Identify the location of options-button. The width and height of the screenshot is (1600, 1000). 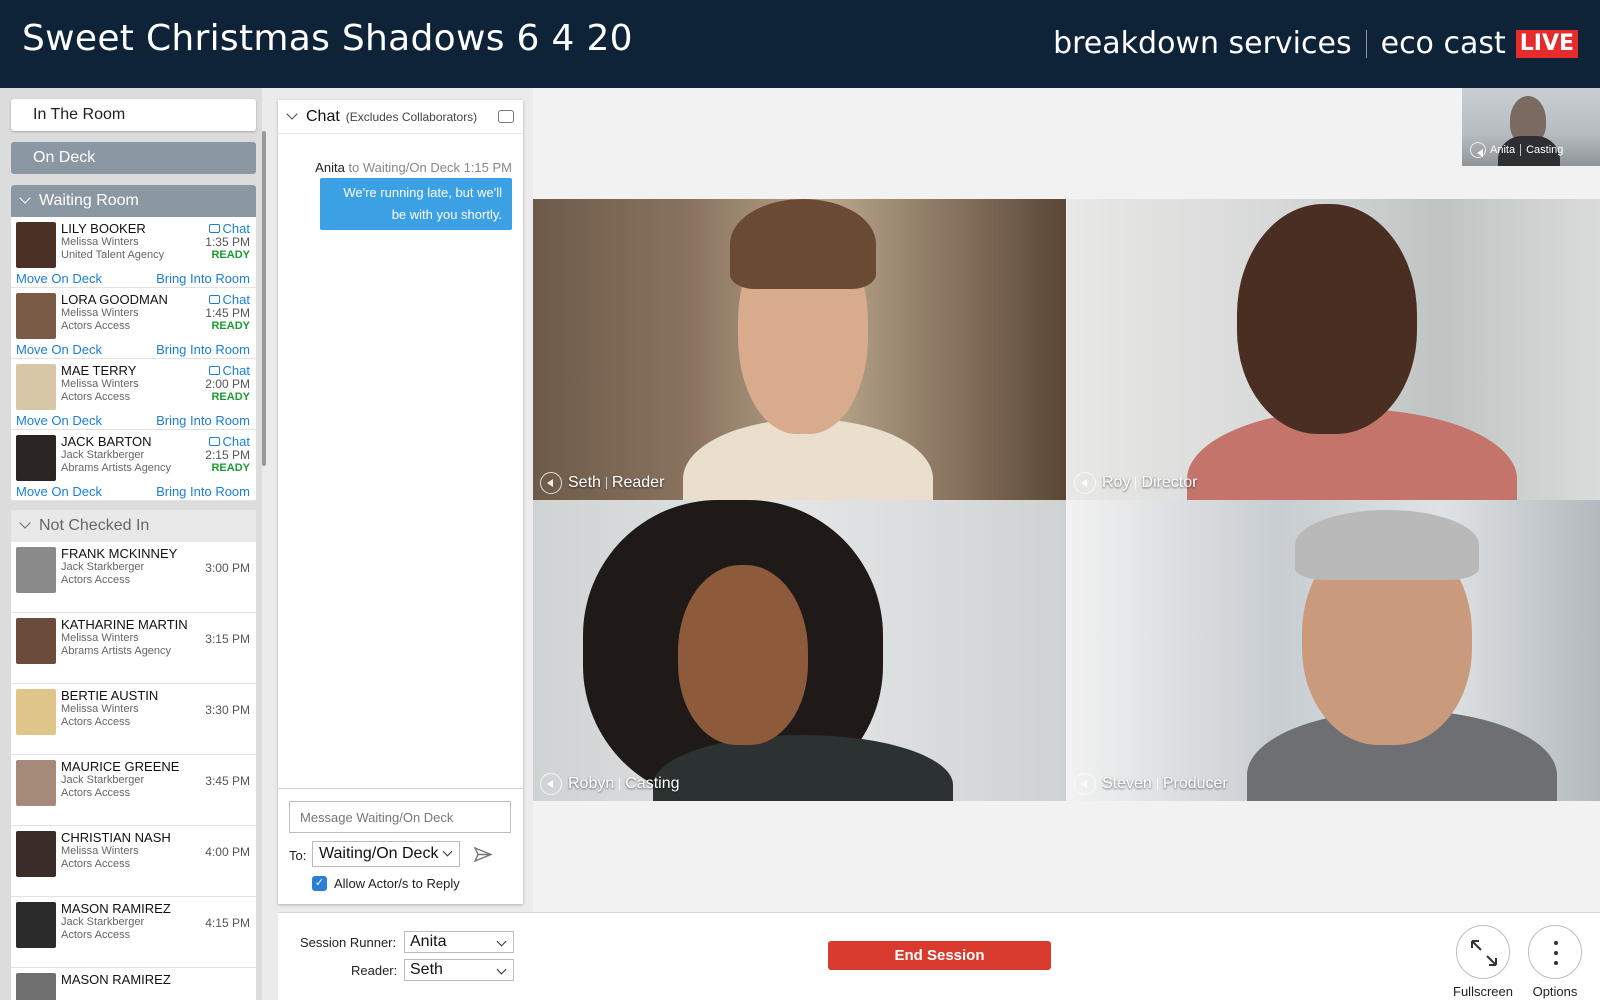
(1555, 952).